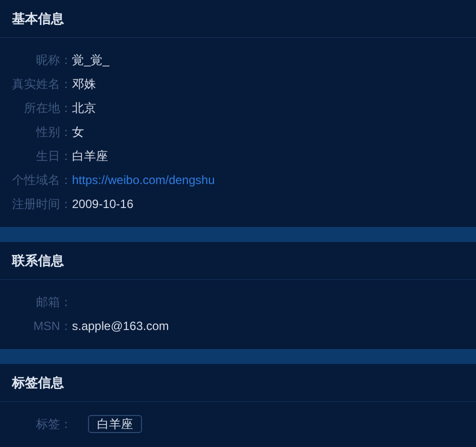  Describe the element at coordinates (84, 108) in the screenshot. I see `field-value: 北京` at that location.